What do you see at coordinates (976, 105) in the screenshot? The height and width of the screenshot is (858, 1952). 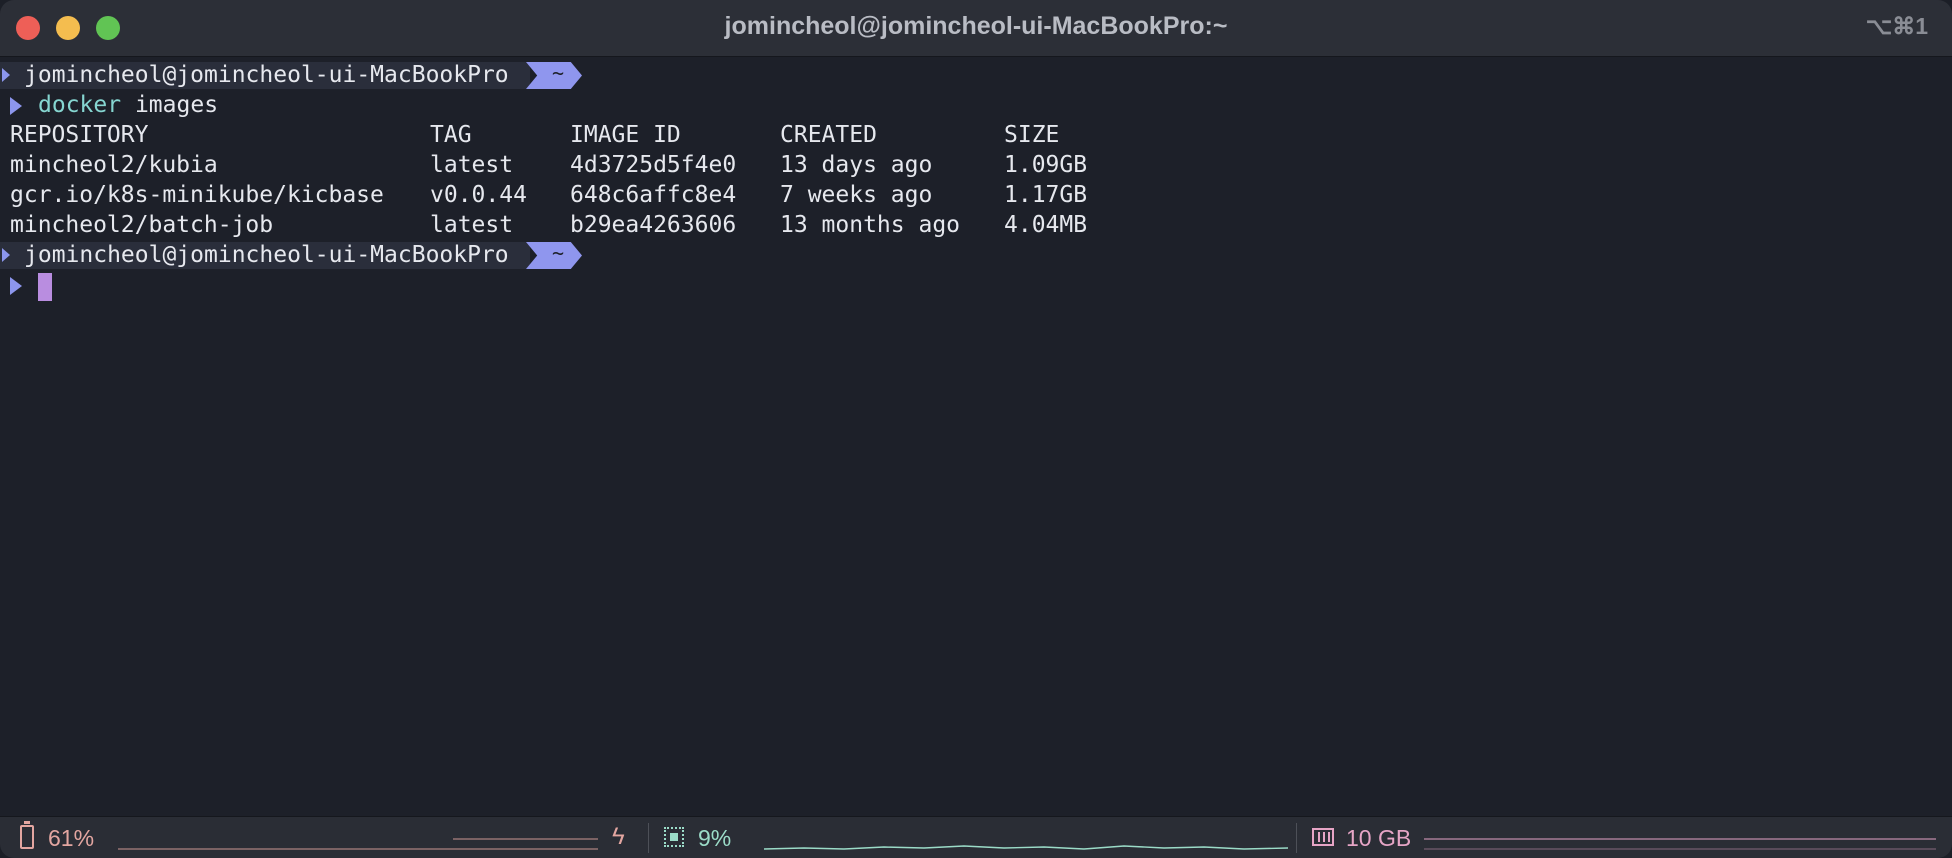 I see `command-line: docker images` at bounding box center [976, 105].